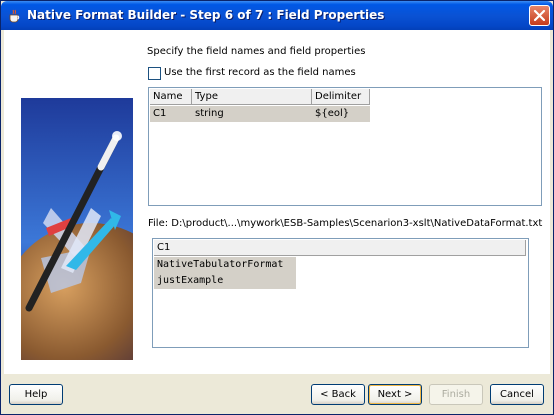 Image resolution: width=554 pixels, height=415 pixels. Describe the element at coordinates (14, 16) in the screenshot. I see `coffee-cup-icon` at that location.